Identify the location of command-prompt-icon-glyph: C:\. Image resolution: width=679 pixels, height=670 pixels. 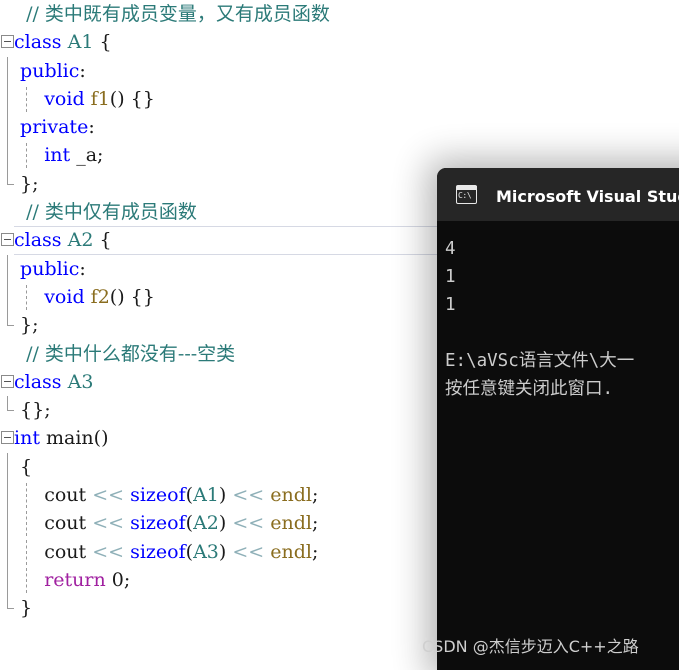
(465, 195).